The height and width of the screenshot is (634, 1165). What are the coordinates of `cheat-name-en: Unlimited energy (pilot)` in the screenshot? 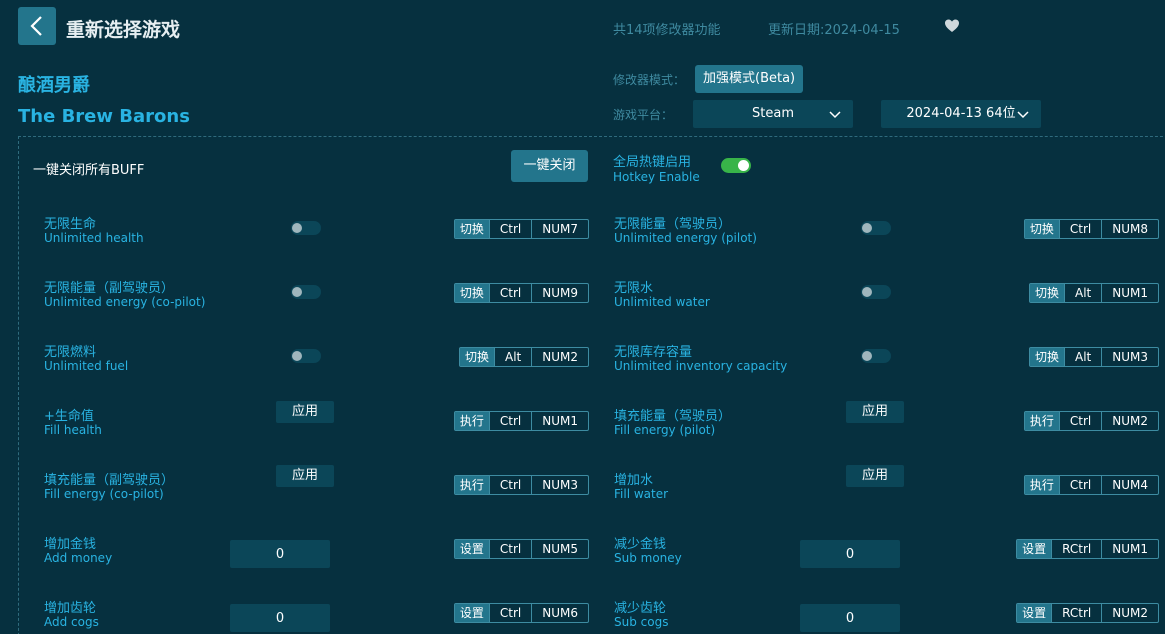 It's located at (685, 238).